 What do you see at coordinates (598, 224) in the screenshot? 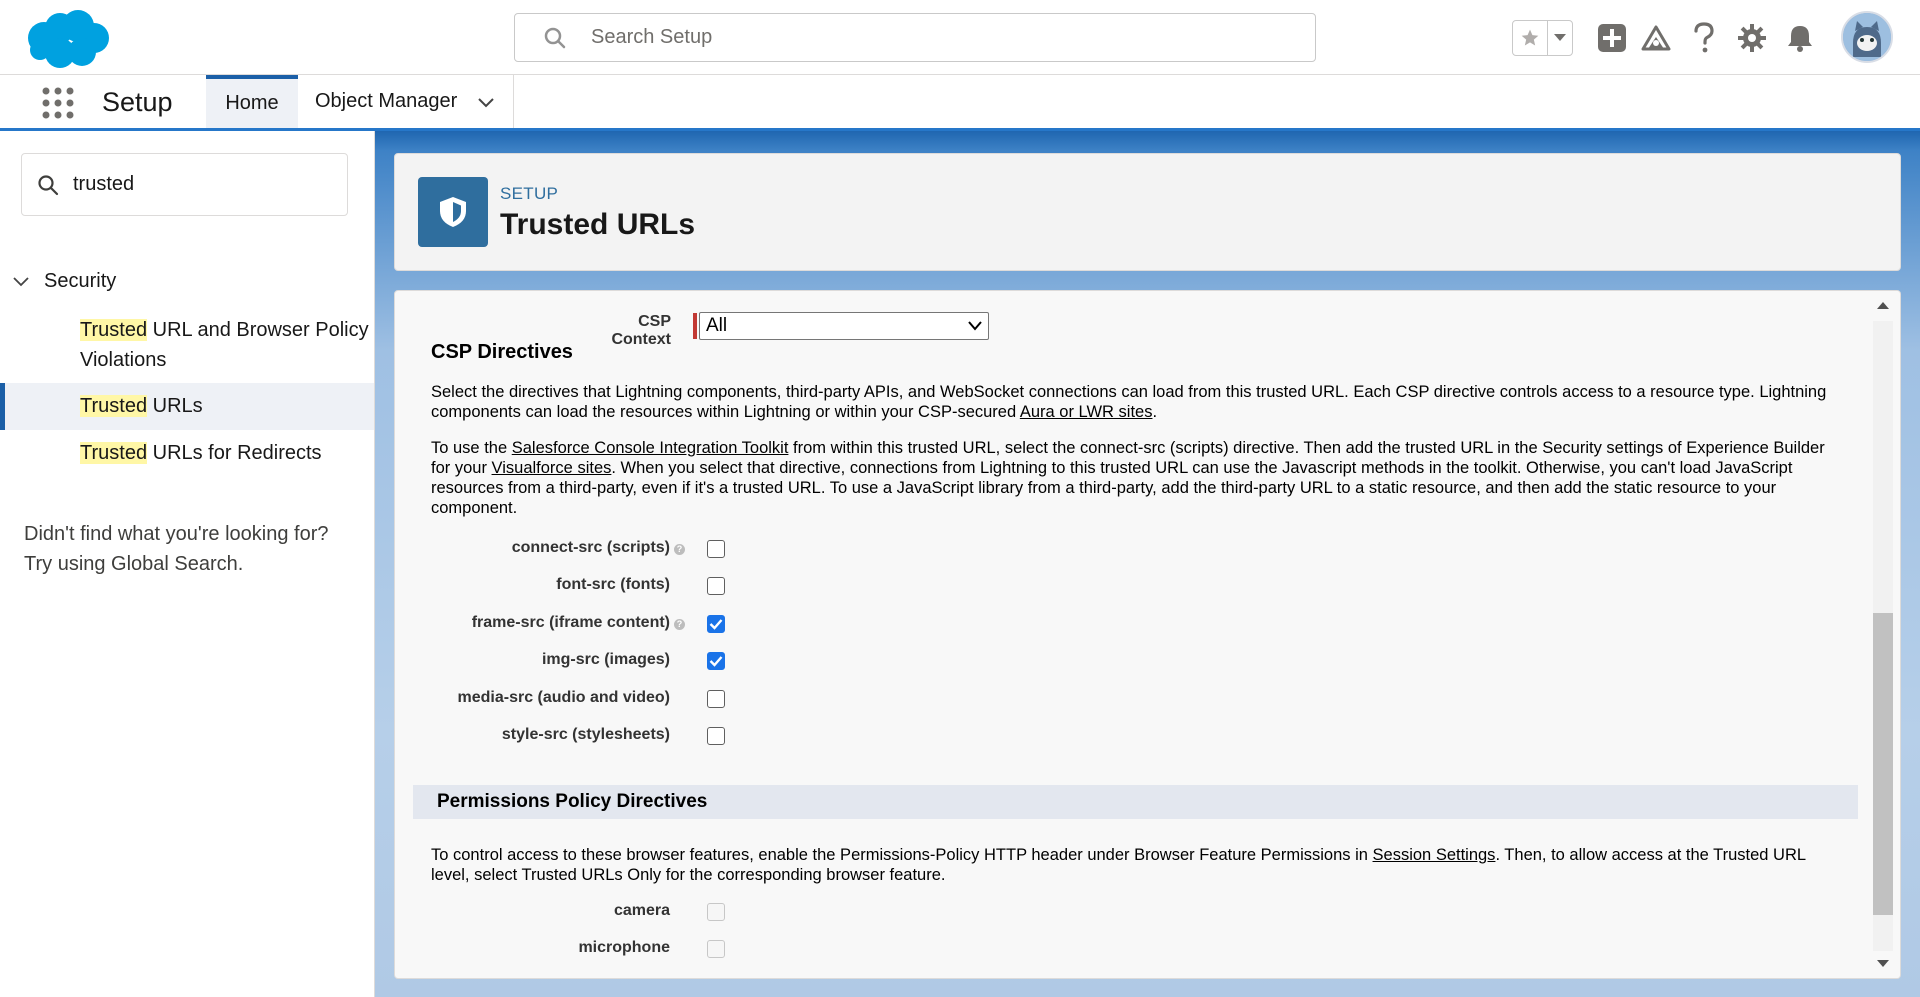
I see `page-title: Trusted URLs` at bounding box center [598, 224].